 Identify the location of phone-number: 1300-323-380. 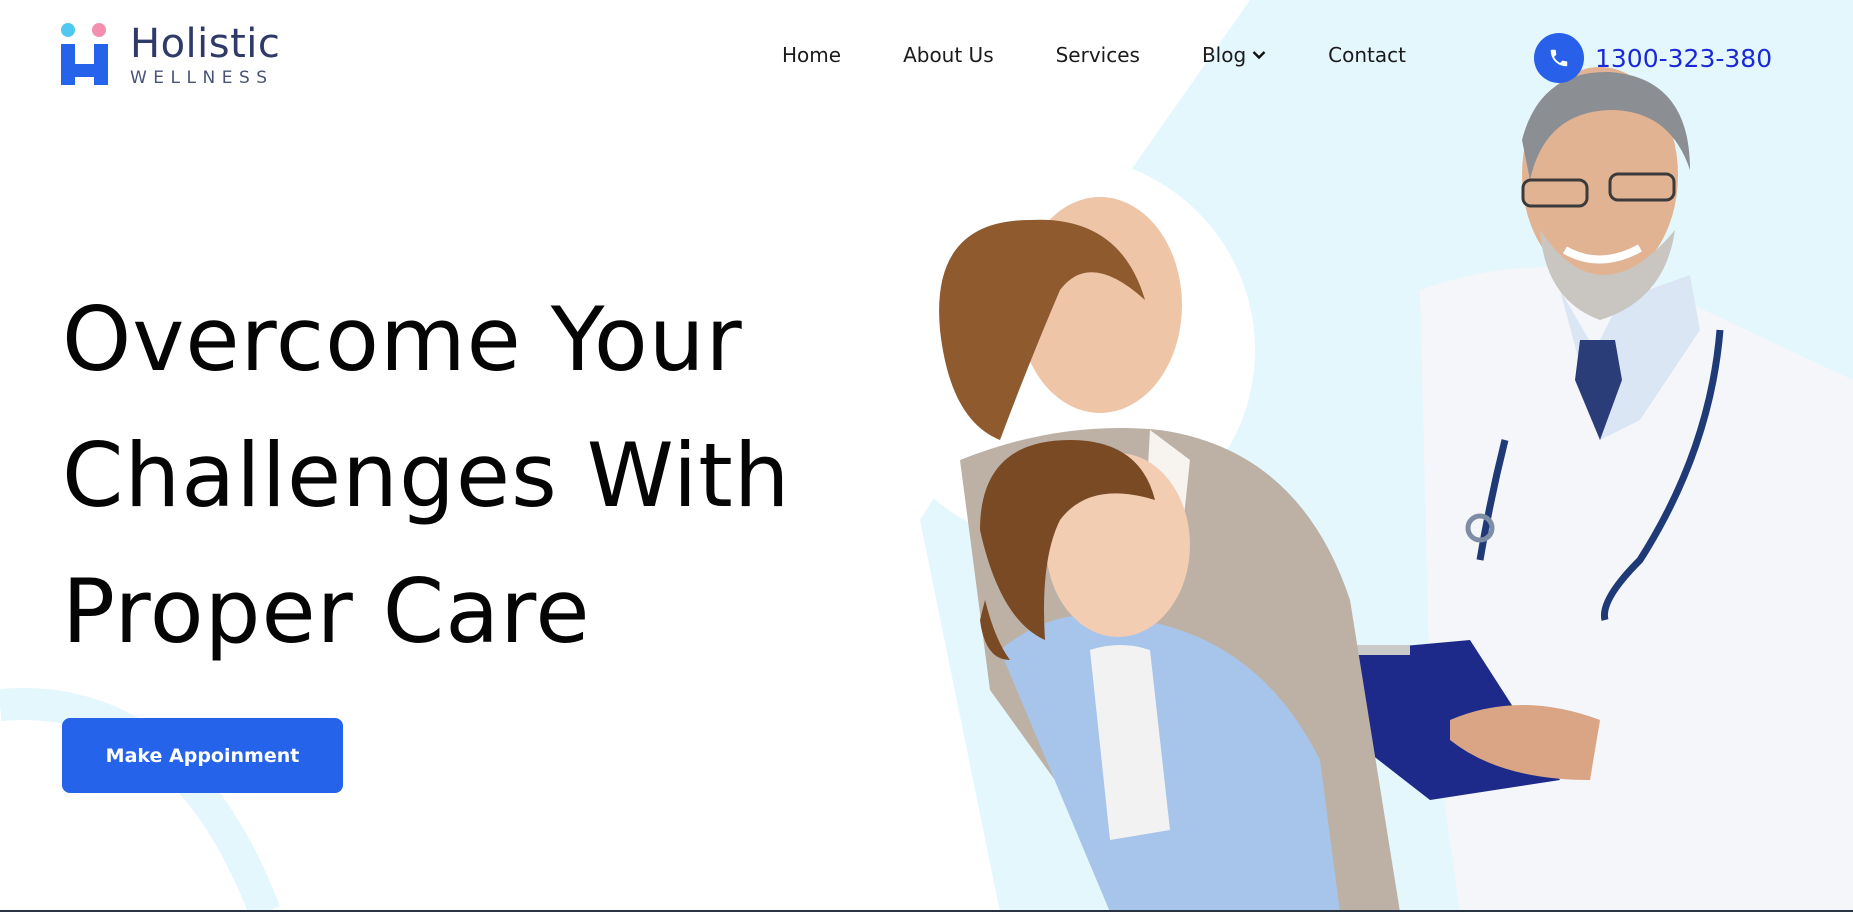
(1684, 58).